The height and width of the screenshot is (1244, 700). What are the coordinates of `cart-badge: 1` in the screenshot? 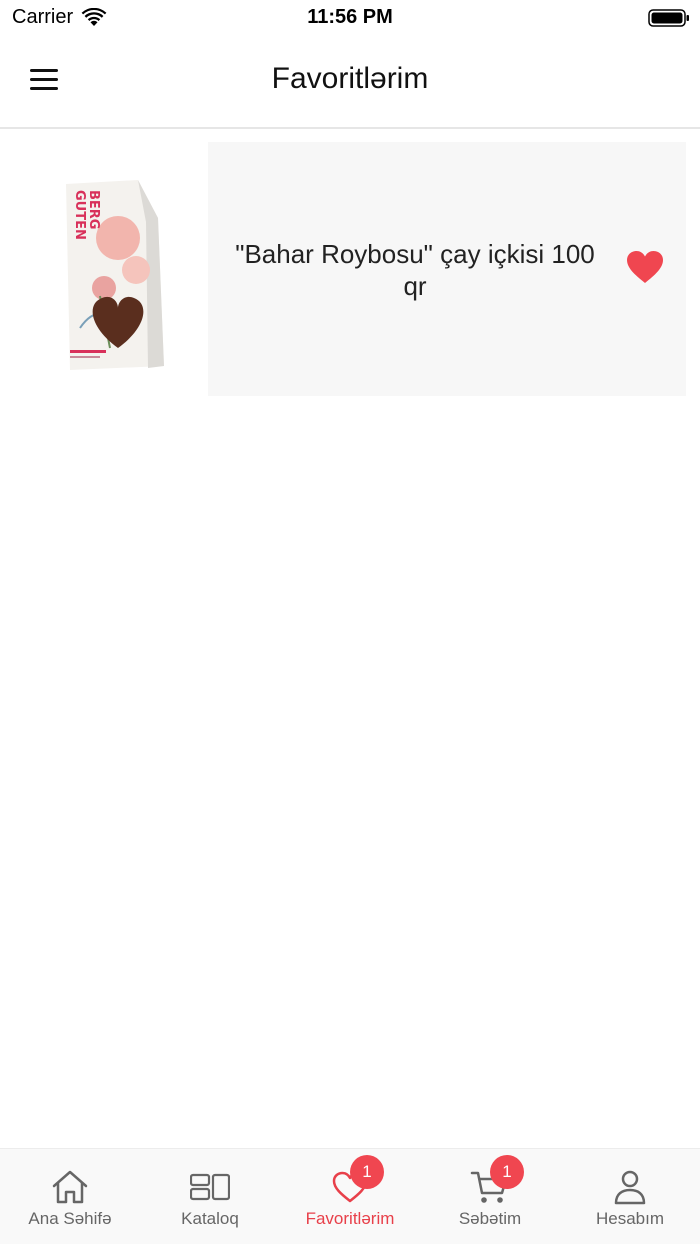 It's located at (507, 1172).